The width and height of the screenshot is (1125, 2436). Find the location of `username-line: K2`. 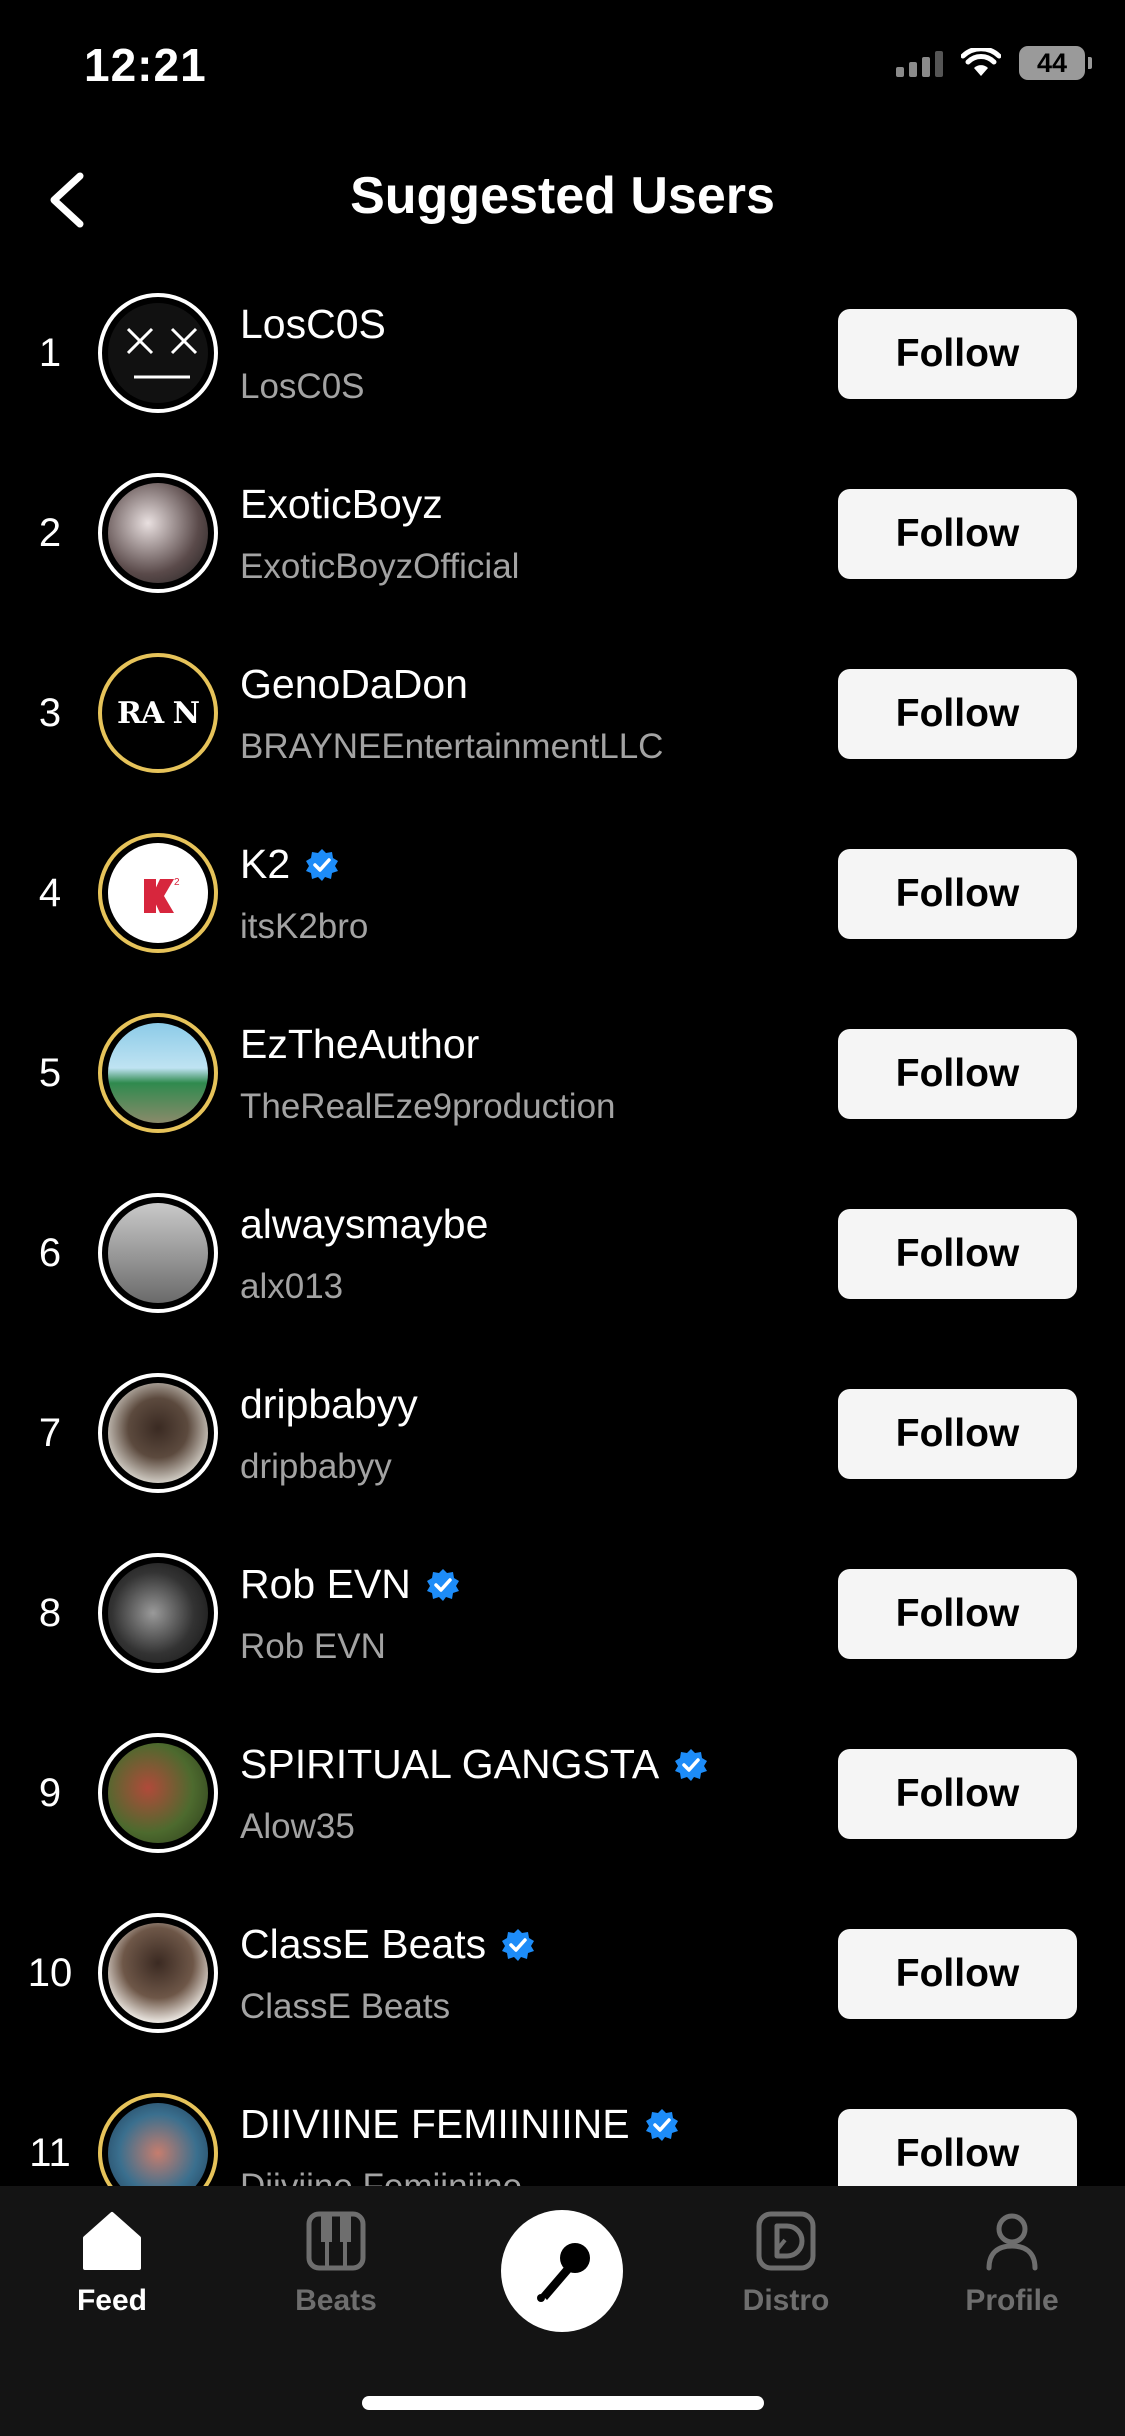

username-line: K2 is located at coordinates (290, 864).